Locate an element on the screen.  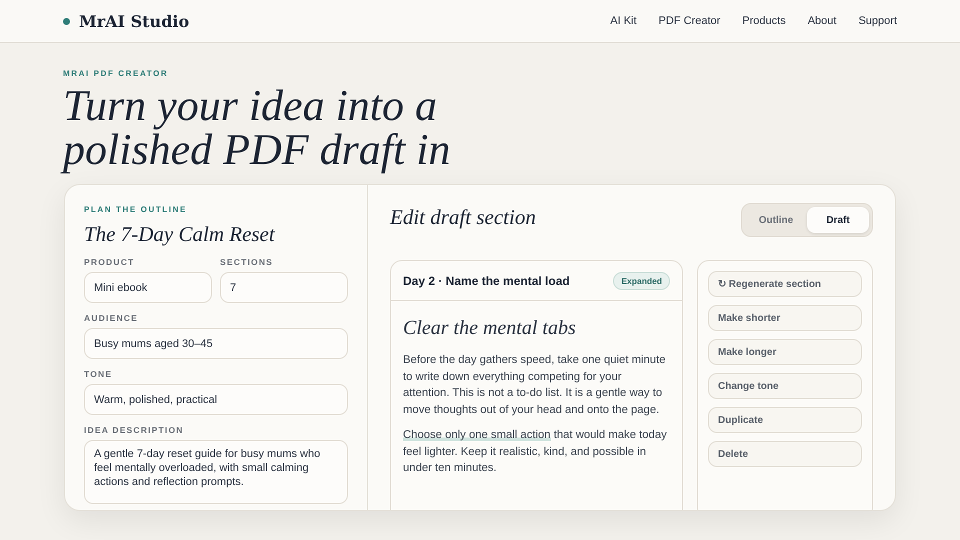
input-field: Busy mums aged 30–45 is located at coordinates (216, 343).